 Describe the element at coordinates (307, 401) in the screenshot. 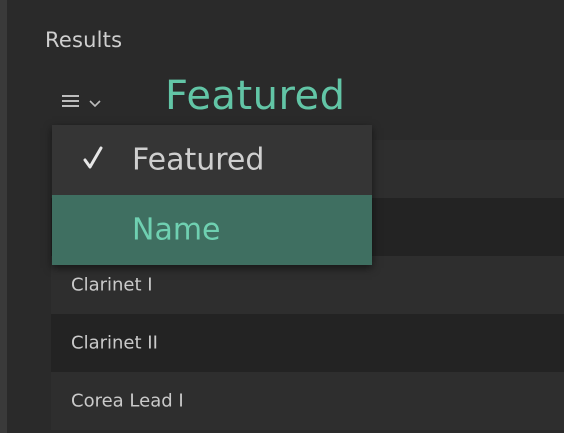

I see `table-row: Corea Lead I` at that location.